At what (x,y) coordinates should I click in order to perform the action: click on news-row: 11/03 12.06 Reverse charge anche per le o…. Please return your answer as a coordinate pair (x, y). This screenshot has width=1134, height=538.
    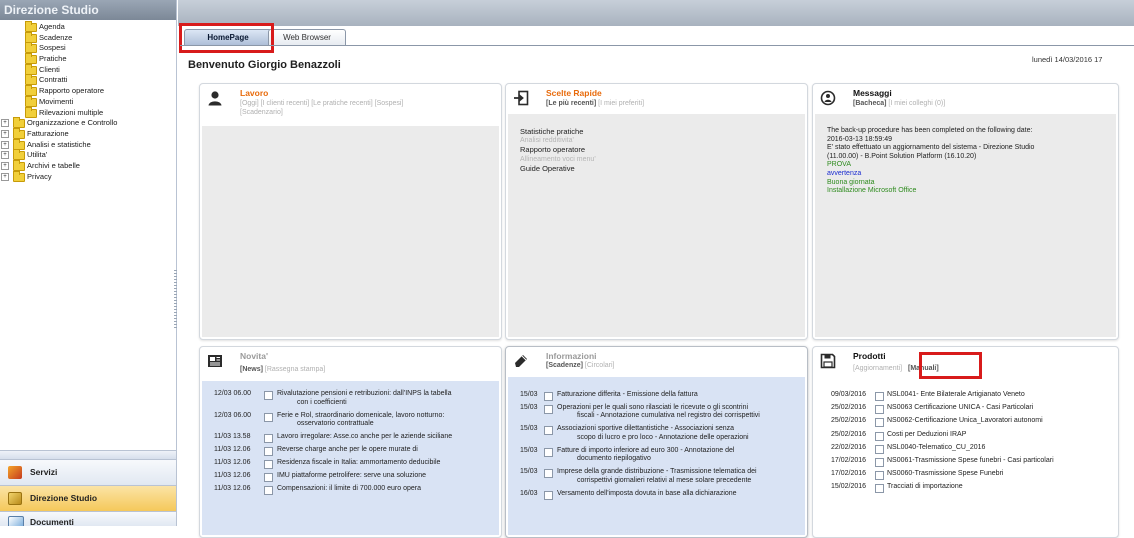
    Looking at the image, I should click on (350, 450).